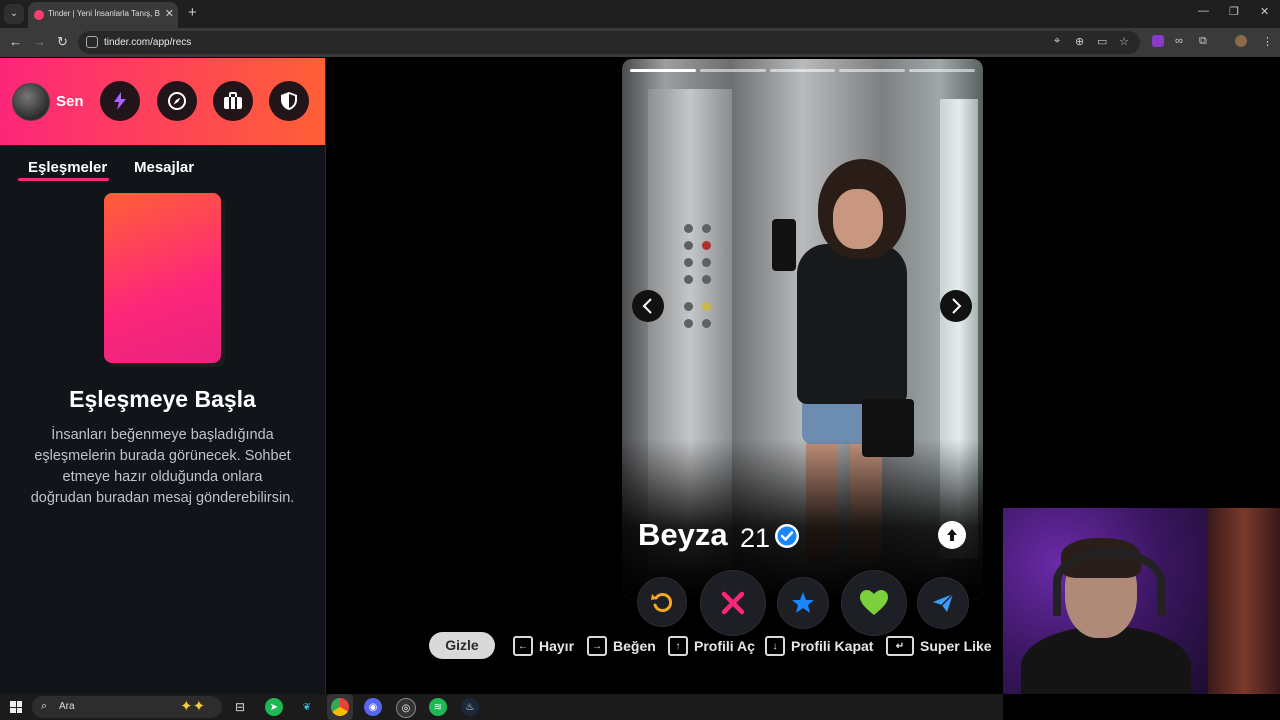  What do you see at coordinates (1244, 601) in the screenshot?
I see `webcam-background-light` at bounding box center [1244, 601].